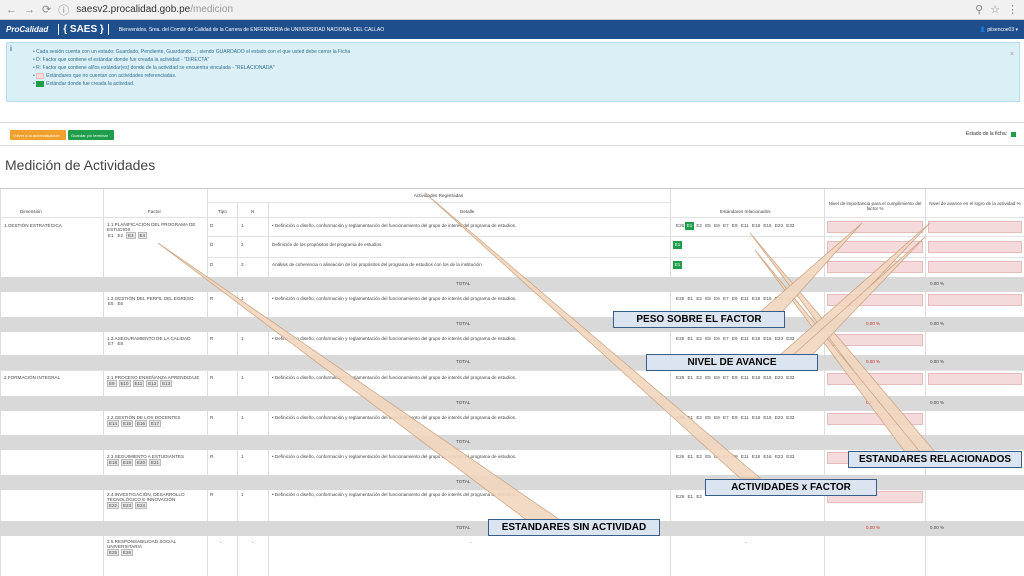  I want to click on callout-peso: PESO SOBRE EL FACTOR, so click(699, 319).